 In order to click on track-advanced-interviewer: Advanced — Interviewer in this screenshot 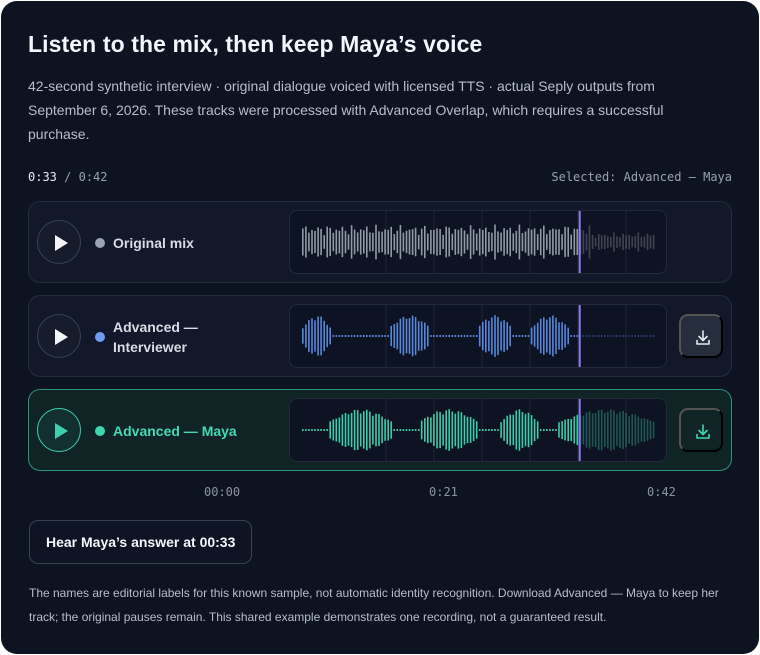, I will do `click(380, 336)`.